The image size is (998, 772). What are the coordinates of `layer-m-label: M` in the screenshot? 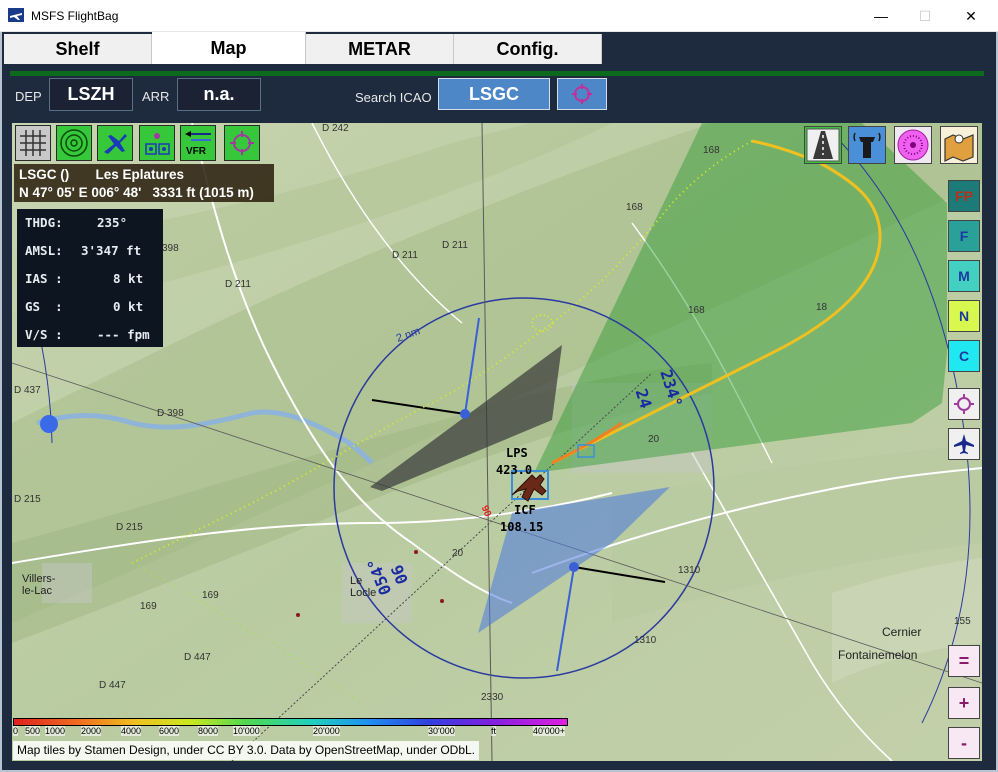 It's located at (964, 276).